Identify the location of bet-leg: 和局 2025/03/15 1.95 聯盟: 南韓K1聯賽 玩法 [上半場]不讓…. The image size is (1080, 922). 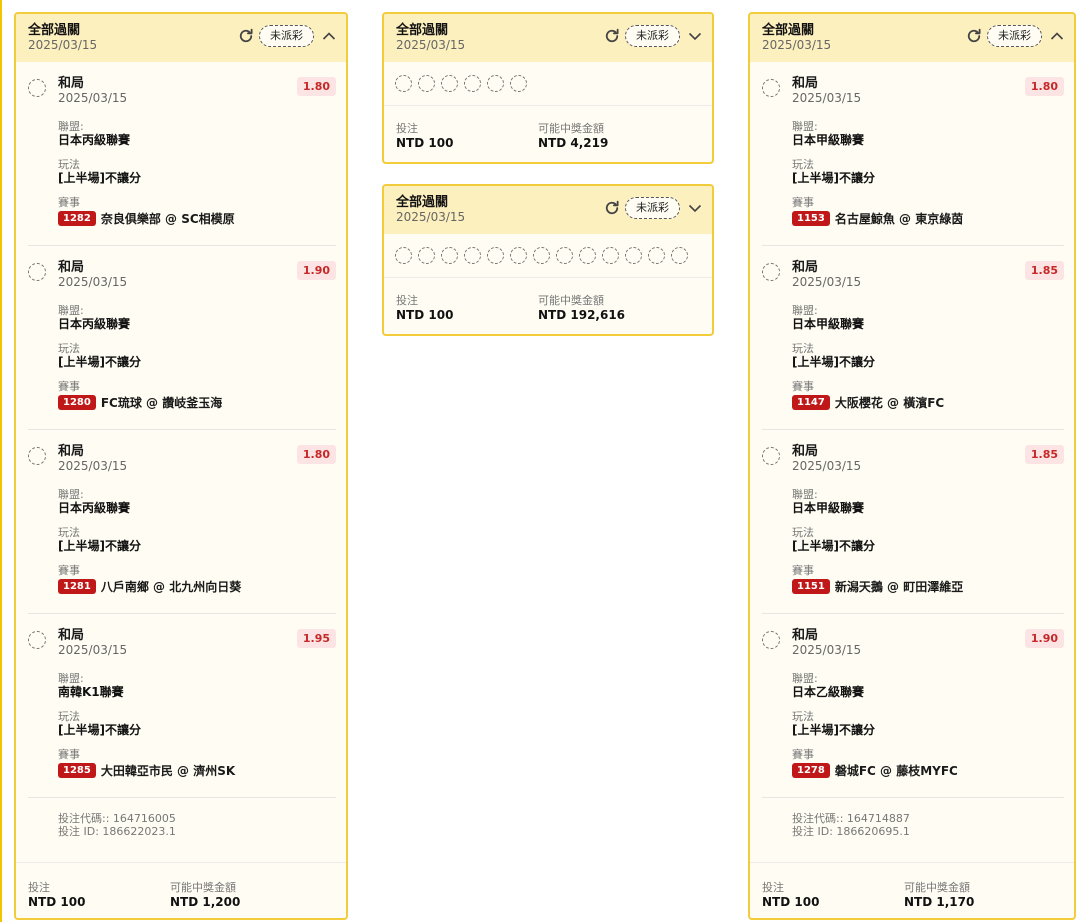
(182, 706).